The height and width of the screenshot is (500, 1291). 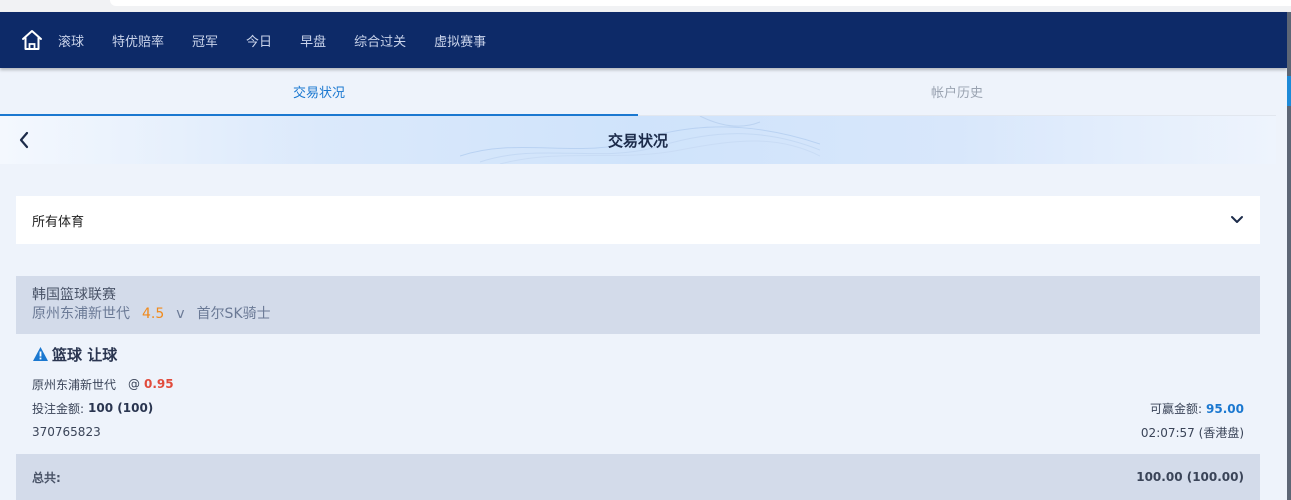 What do you see at coordinates (460, 40) in the screenshot?
I see `nav-item-virtual: 虚拟赛事` at bounding box center [460, 40].